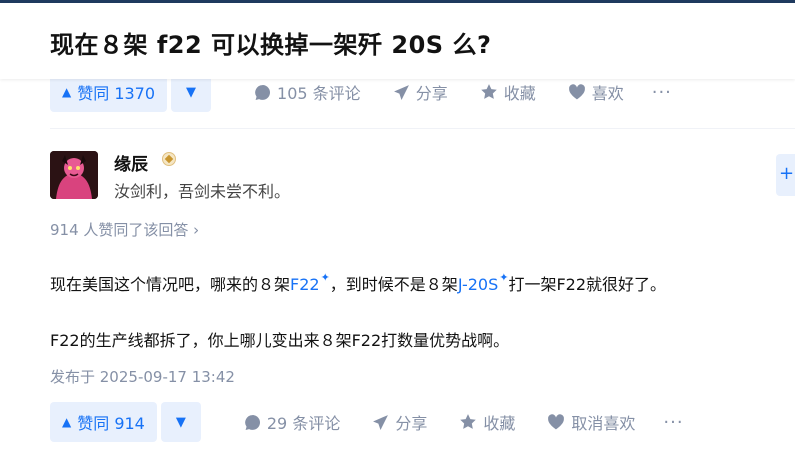 Image resolution: width=795 pixels, height=449 pixels. Describe the element at coordinates (169, 159) in the screenshot. I see `creator-badge-icon` at that location.